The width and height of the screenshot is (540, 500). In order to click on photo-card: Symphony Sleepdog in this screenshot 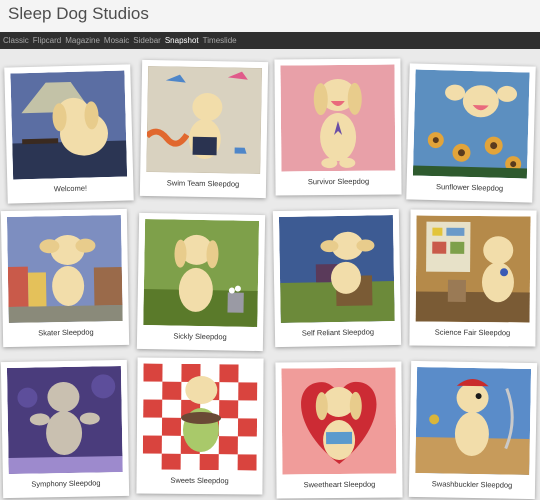, I will do `click(65, 429)`.